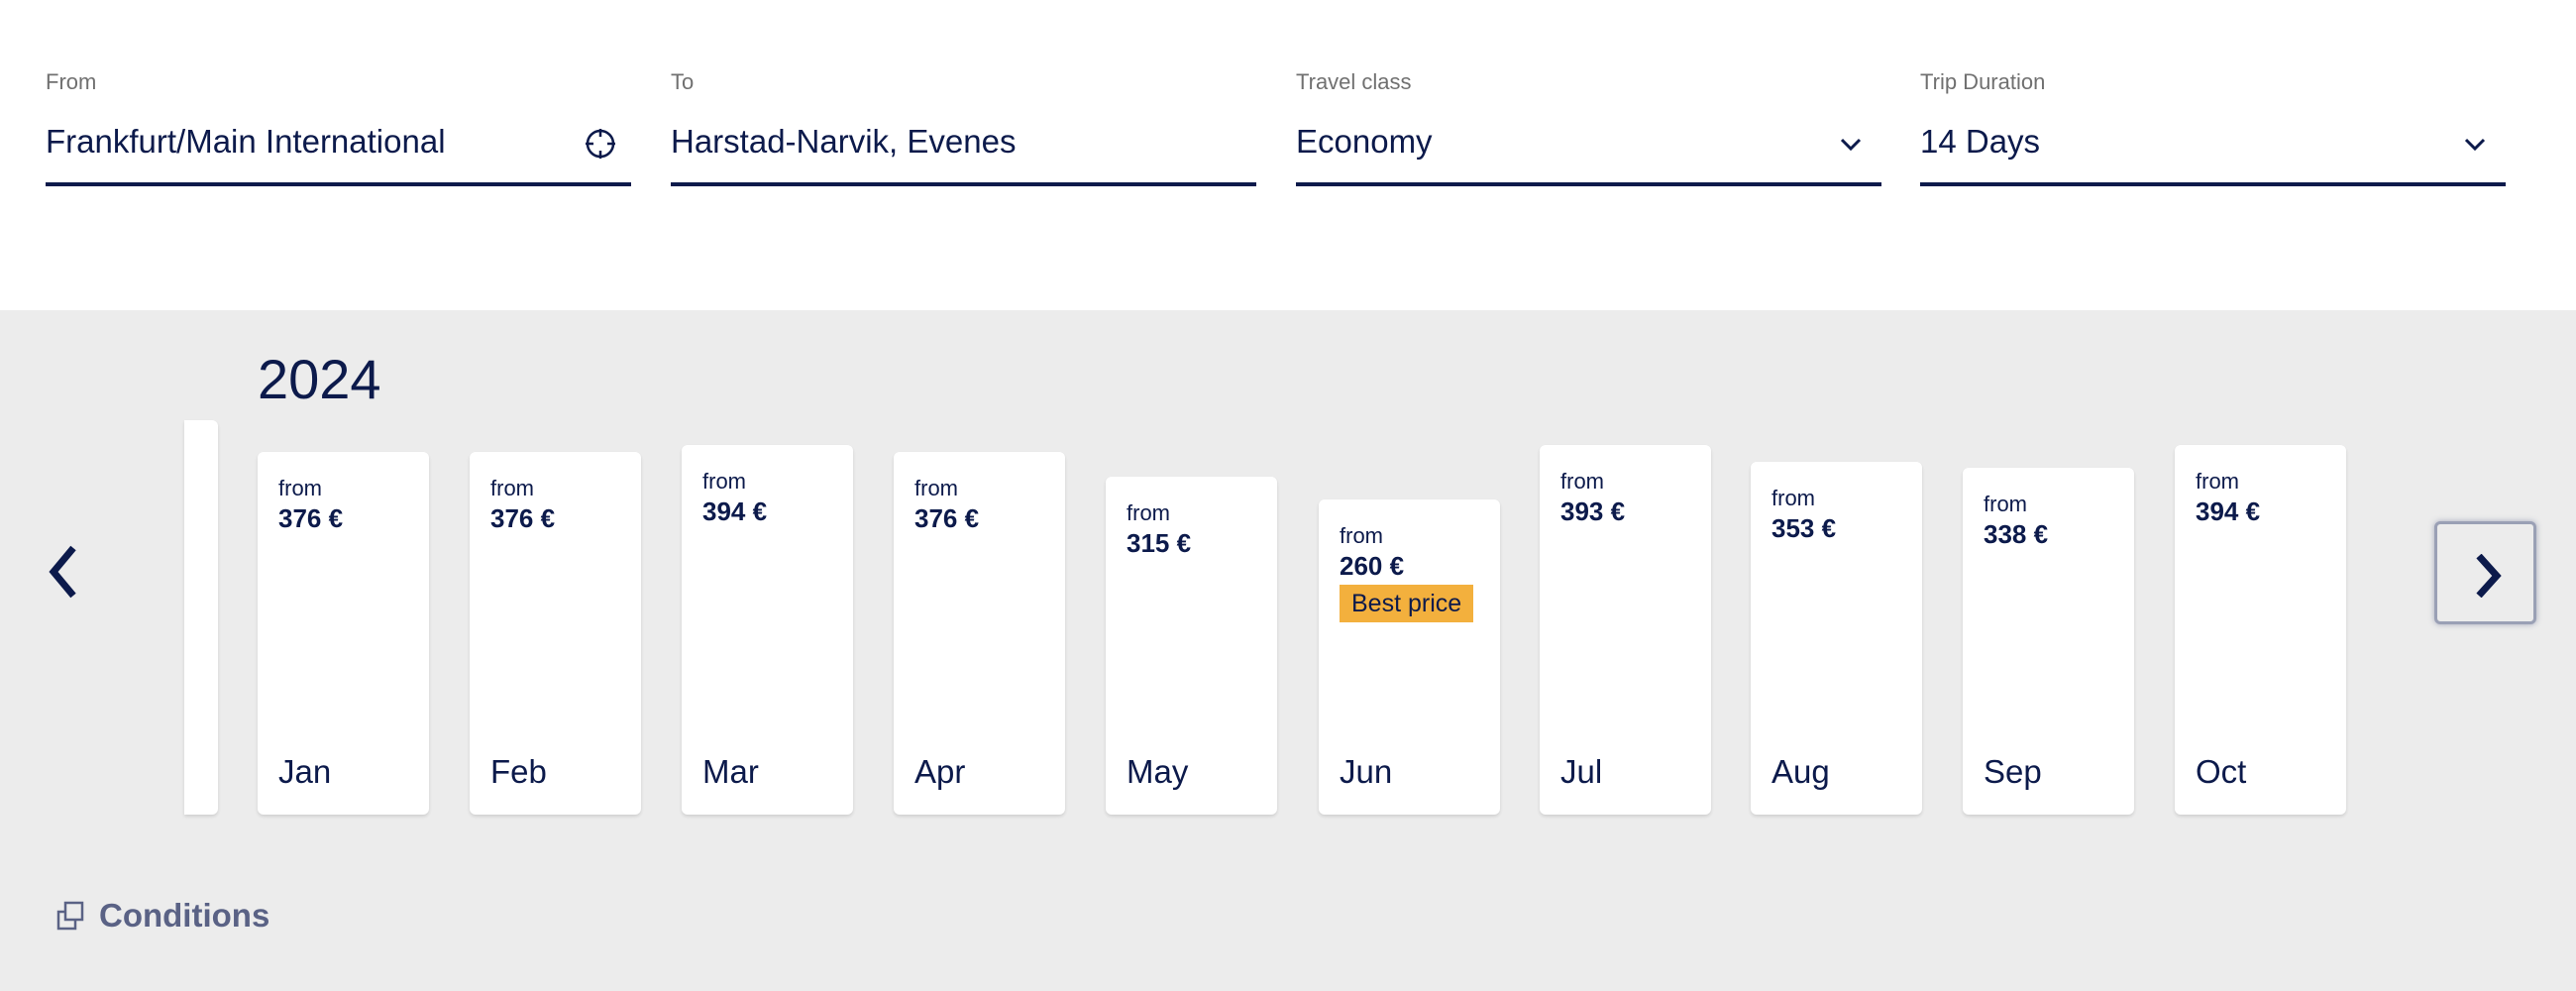 The image size is (2576, 991). Describe the element at coordinates (555, 633) in the screenshot. I see `month-card-feb: from 376 € Feb` at that location.